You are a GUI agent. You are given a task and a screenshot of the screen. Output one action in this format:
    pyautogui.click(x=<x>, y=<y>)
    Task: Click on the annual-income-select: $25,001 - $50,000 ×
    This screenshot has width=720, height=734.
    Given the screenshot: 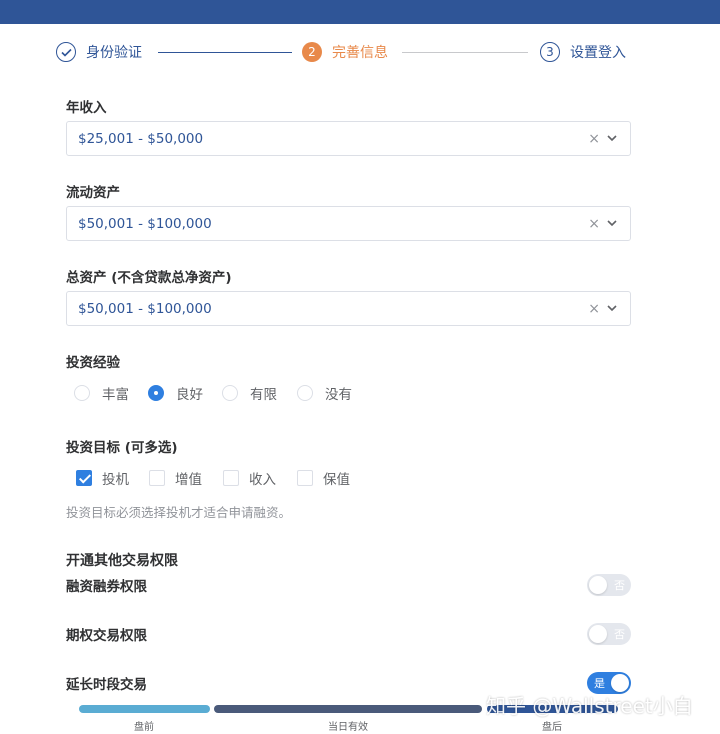 What is the action you would take?
    pyautogui.click(x=348, y=138)
    